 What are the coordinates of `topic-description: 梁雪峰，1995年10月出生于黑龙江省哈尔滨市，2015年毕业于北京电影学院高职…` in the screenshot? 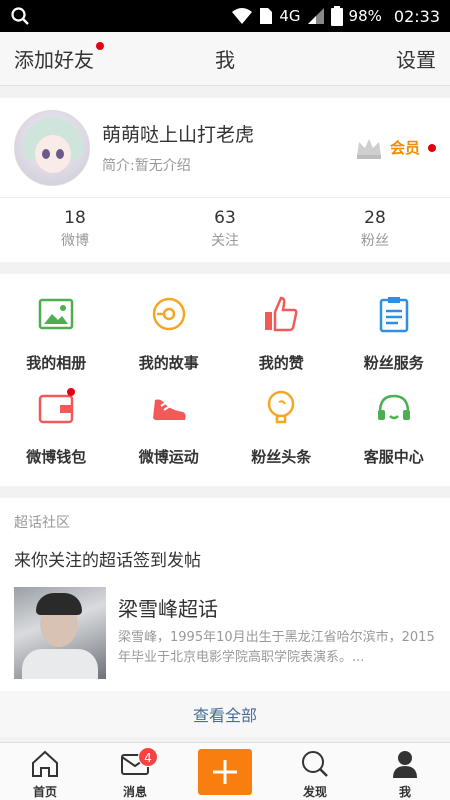 It's located at (276, 647).